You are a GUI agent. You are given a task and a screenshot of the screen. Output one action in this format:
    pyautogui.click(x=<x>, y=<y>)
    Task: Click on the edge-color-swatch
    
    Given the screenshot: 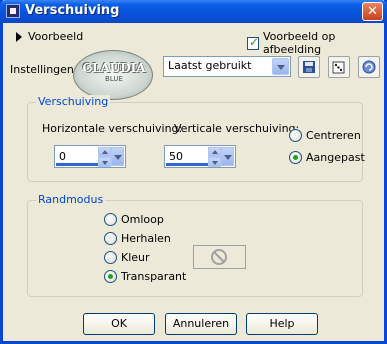 What is the action you would take?
    pyautogui.click(x=219, y=257)
    